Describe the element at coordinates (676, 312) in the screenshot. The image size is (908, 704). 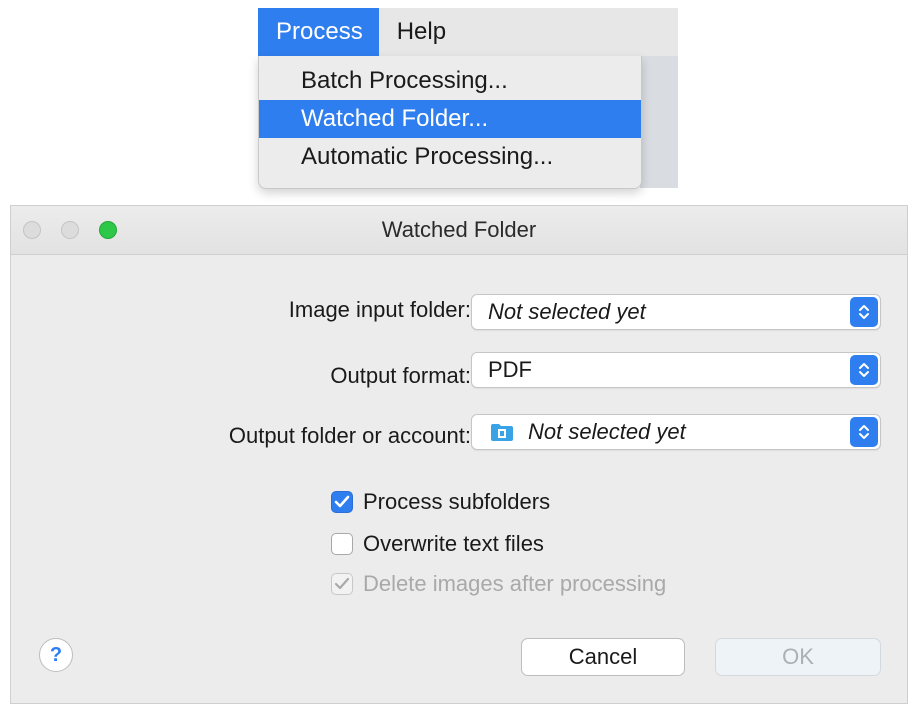
I see `image-input-folder-select: Not selected yet` at that location.